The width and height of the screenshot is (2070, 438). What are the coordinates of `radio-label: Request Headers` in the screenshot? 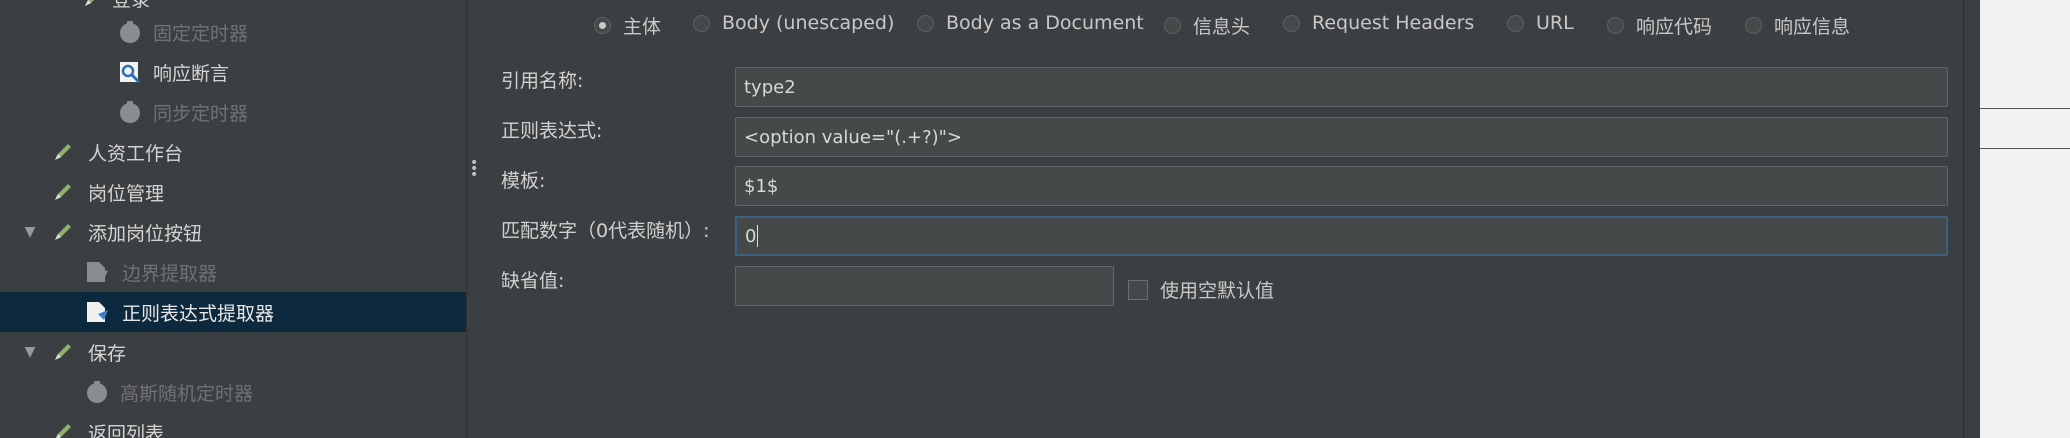 It's located at (1393, 23).